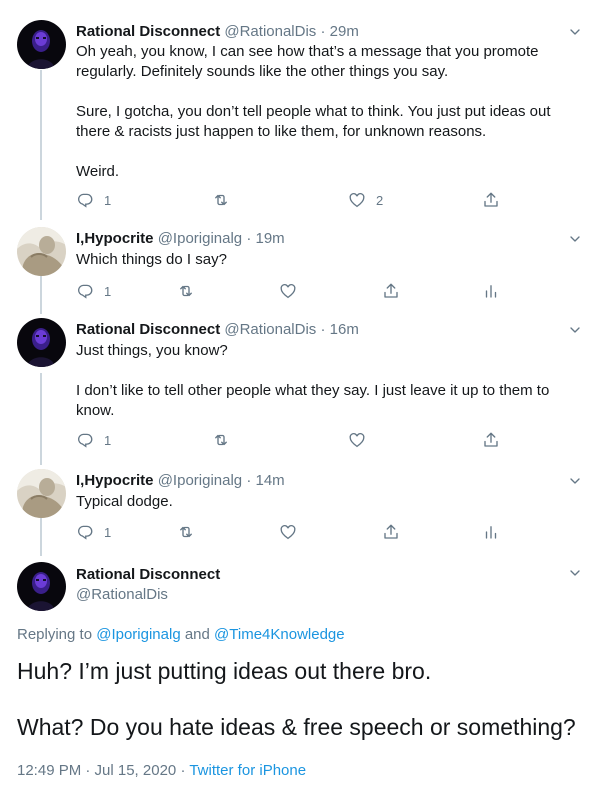 This screenshot has height=798, width=605. I want to click on tweet-actions: 1 2, so click(326, 200).